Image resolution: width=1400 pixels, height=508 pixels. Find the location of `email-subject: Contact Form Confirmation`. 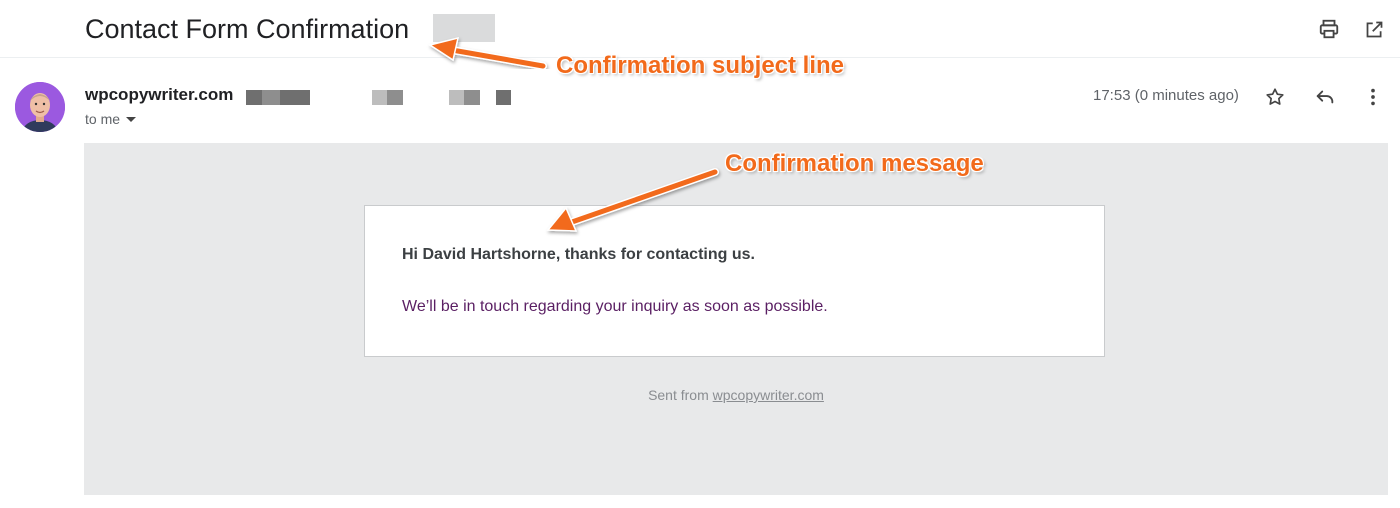

email-subject: Contact Form Confirmation is located at coordinates (247, 29).